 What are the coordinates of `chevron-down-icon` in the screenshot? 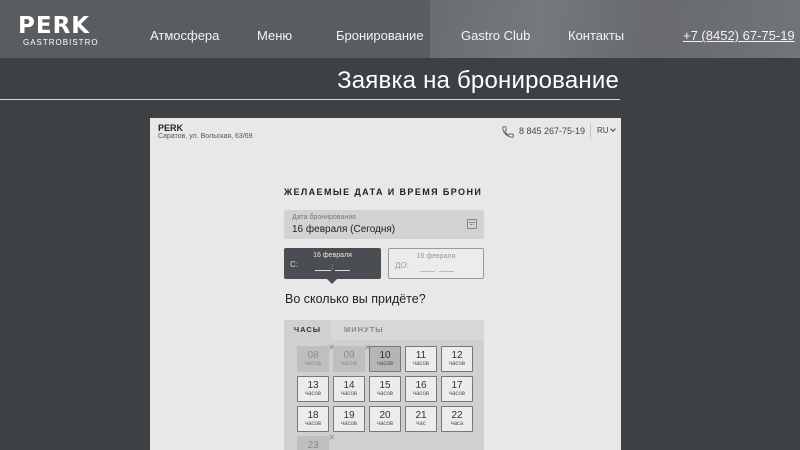 It's located at (612, 129).